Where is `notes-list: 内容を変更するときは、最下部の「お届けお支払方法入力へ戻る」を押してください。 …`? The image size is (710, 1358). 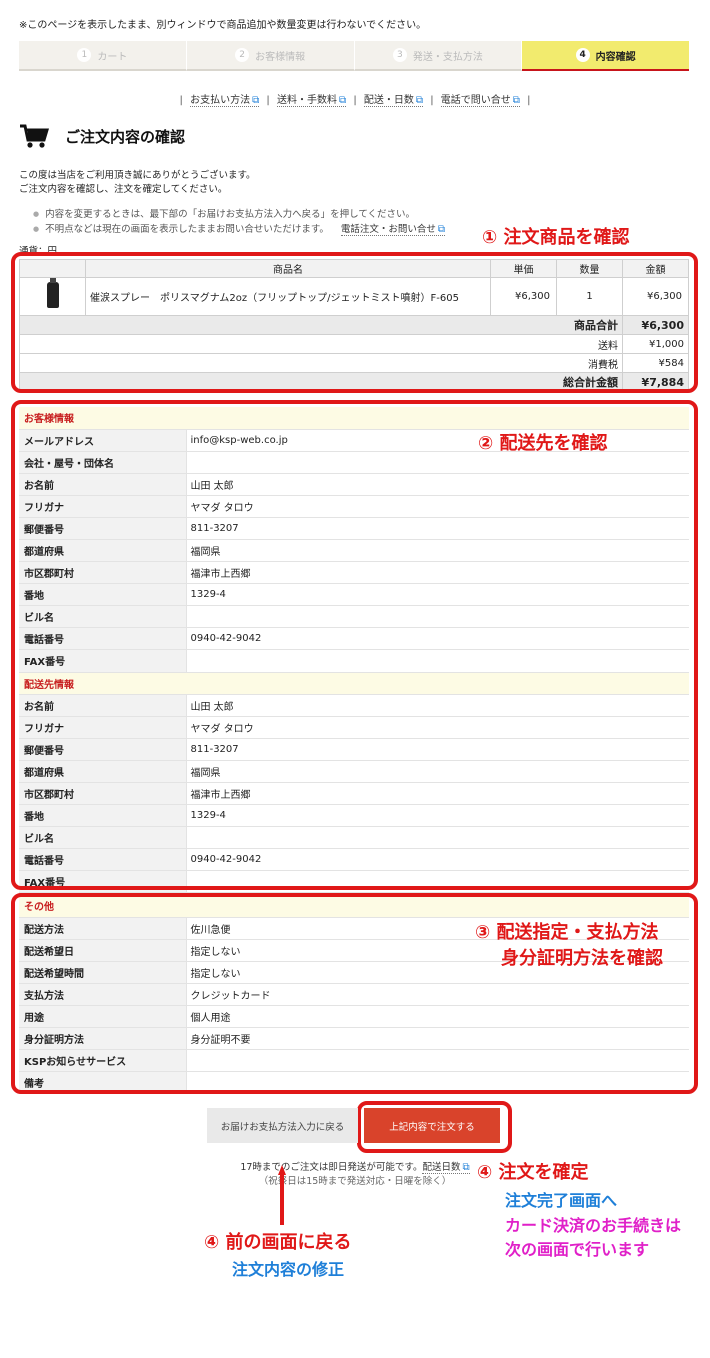 notes-list: 内容を変更するときは、最下部の「お届けお支払方法入力へ戻る」を押してください。 … is located at coordinates (239, 222).